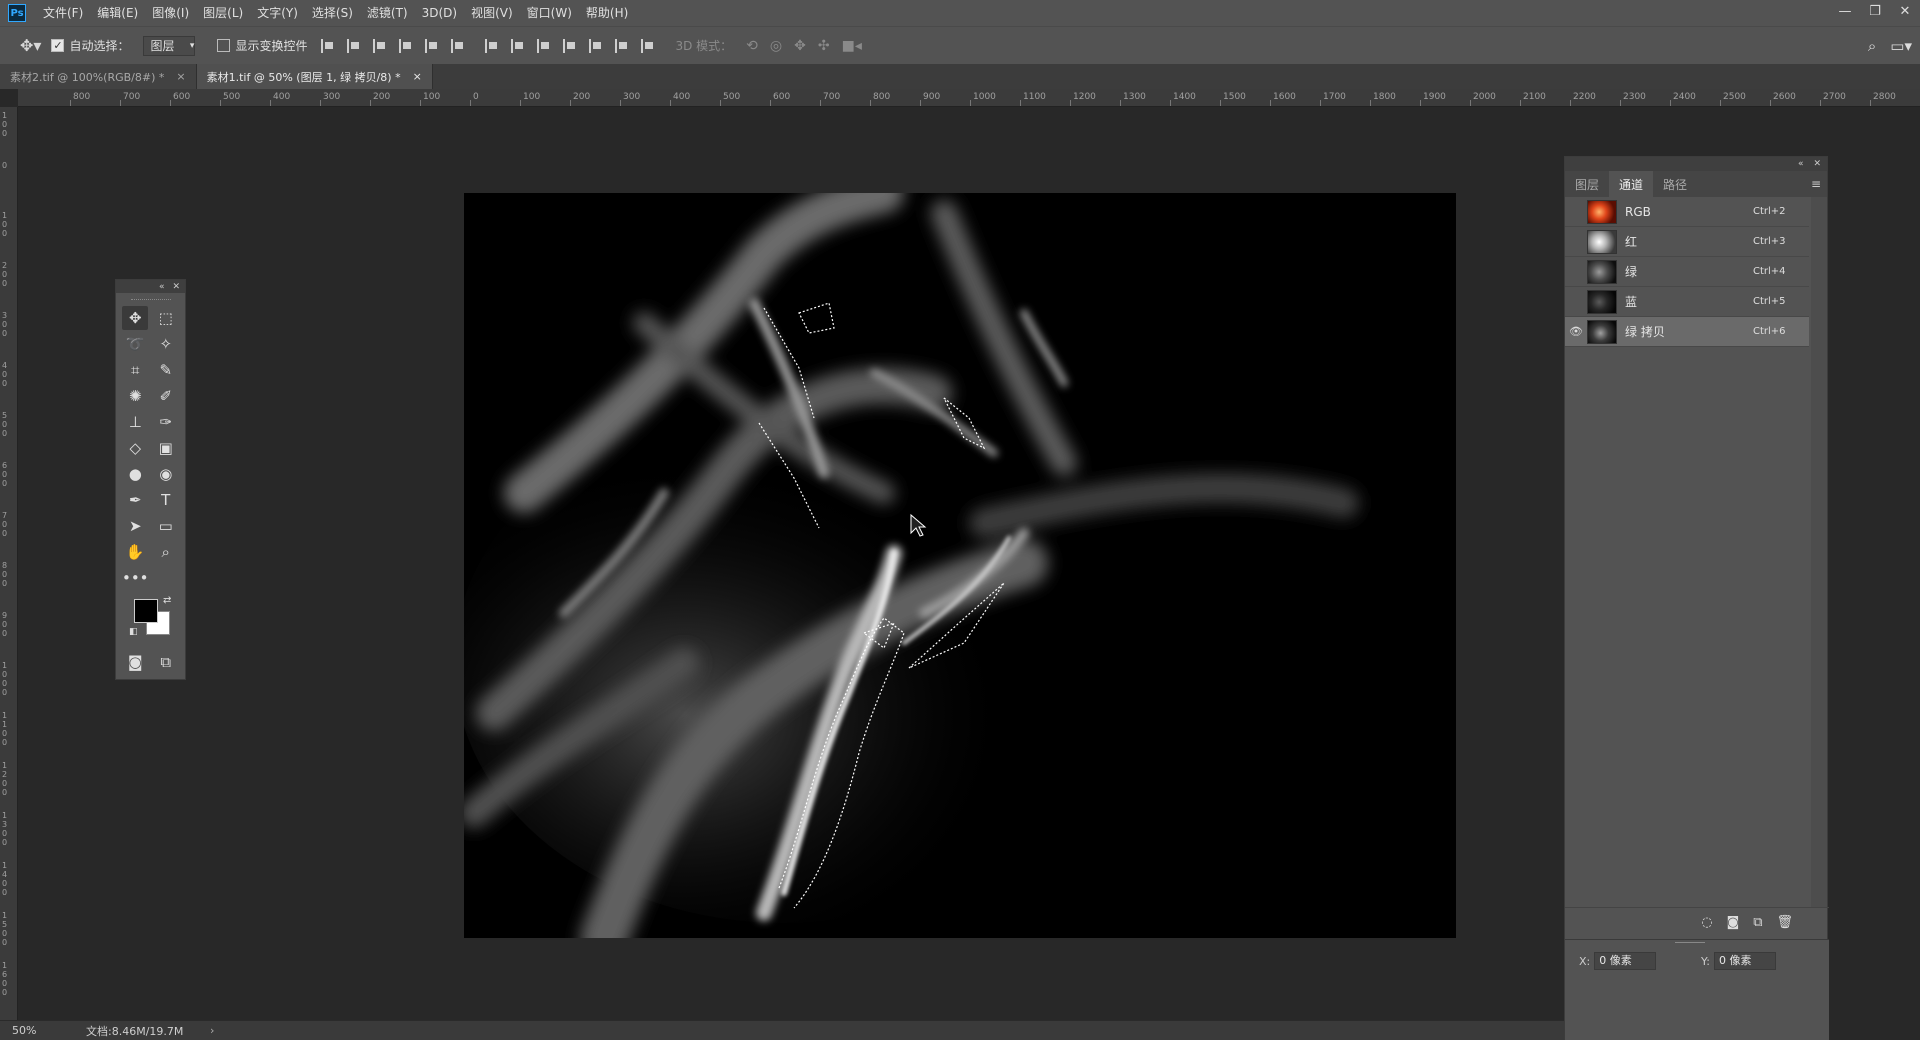  What do you see at coordinates (1744, 961) in the screenshot?
I see `y-value: 0 像素` at bounding box center [1744, 961].